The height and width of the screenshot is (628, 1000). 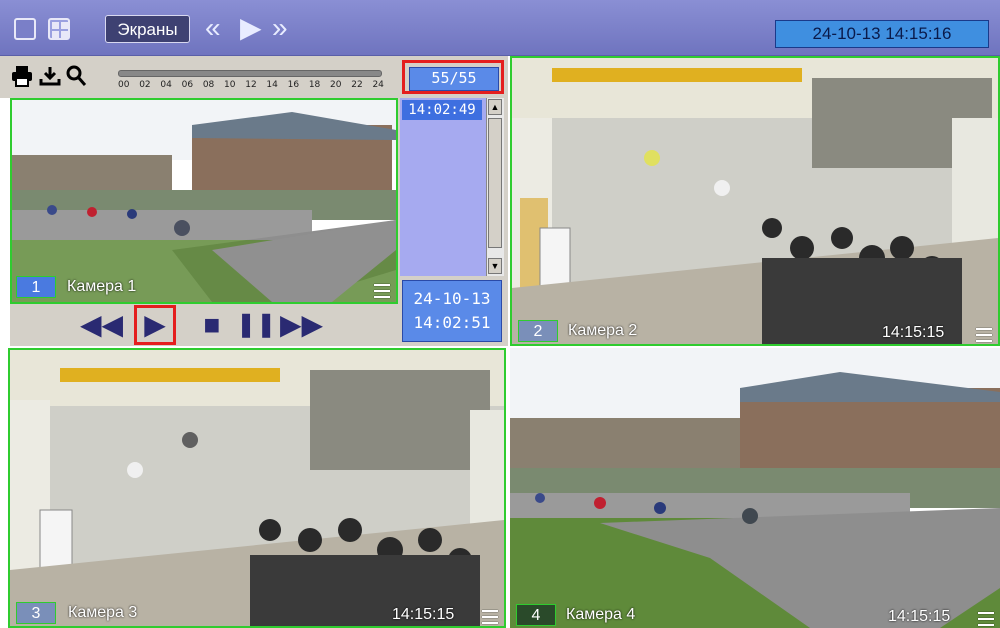 What do you see at coordinates (336, 85) in the screenshot?
I see `tick-label: 20` at bounding box center [336, 85].